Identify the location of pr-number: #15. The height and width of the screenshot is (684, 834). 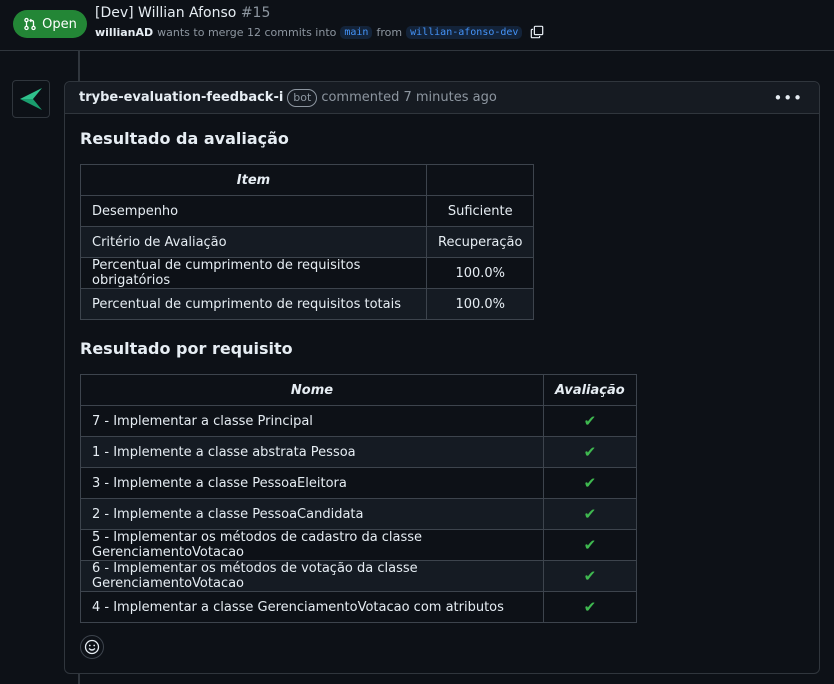
(255, 13).